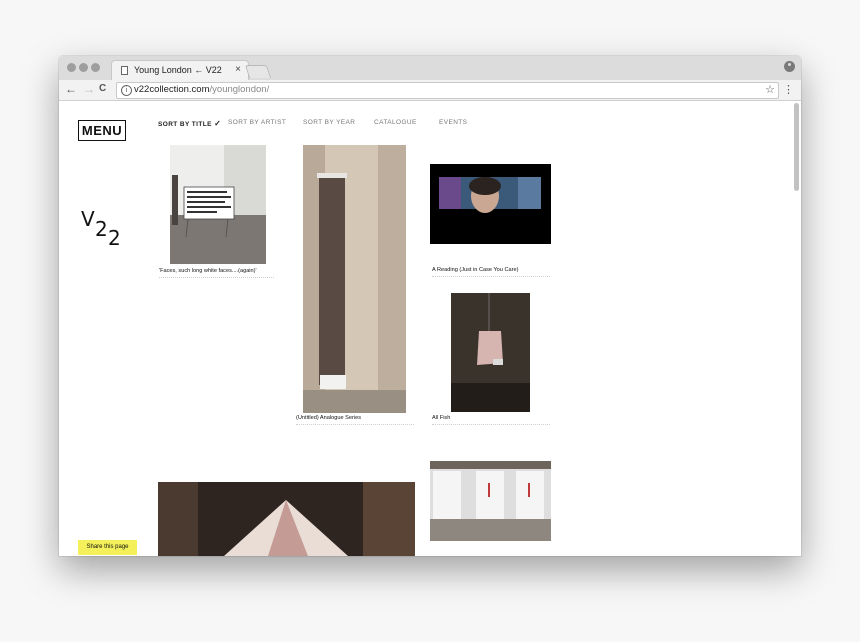 Image resolution: width=860 pixels, height=642 pixels. I want to click on url-path: /younglondon/, so click(239, 89).